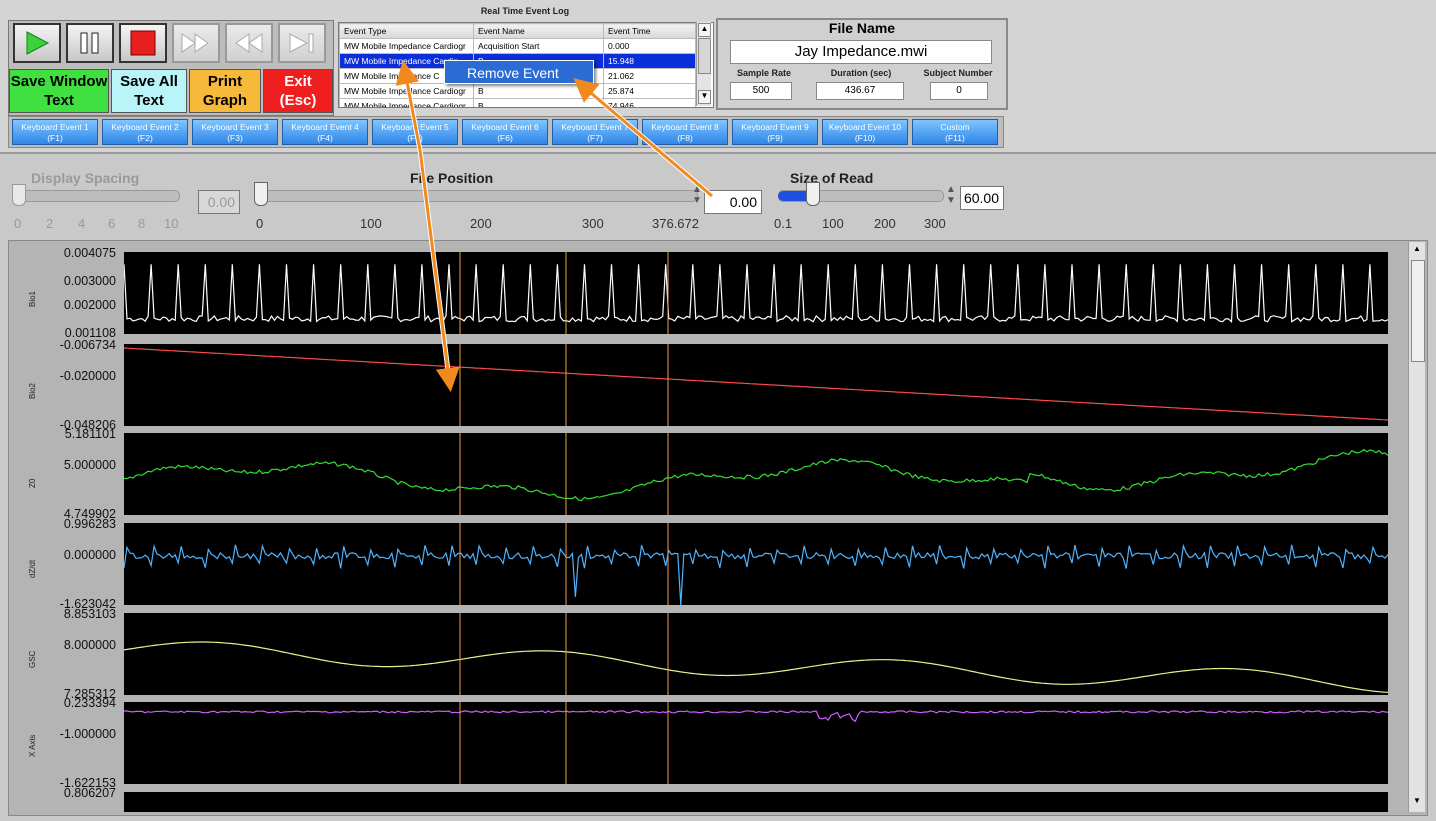 The width and height of the screenshot is (1436, 821). I want to click on arrow-to-graph-marker, so click(439, 270).